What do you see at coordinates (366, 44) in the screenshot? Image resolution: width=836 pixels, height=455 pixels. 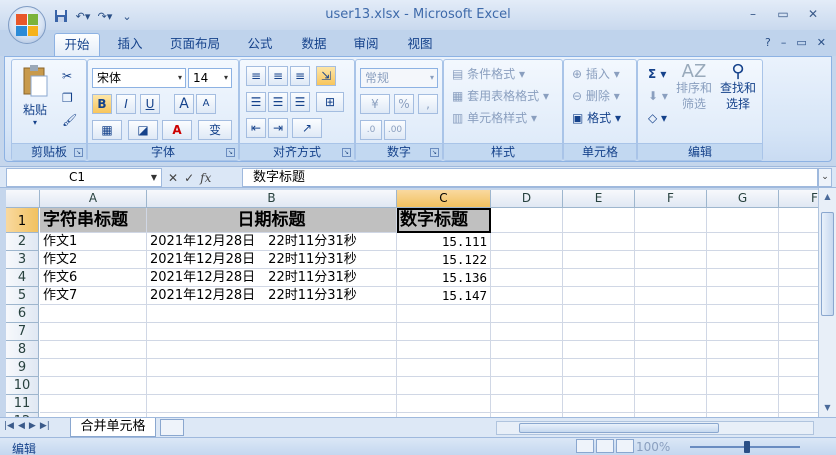 I see `tab-review: 审阅` at bounding box center [366, 44].